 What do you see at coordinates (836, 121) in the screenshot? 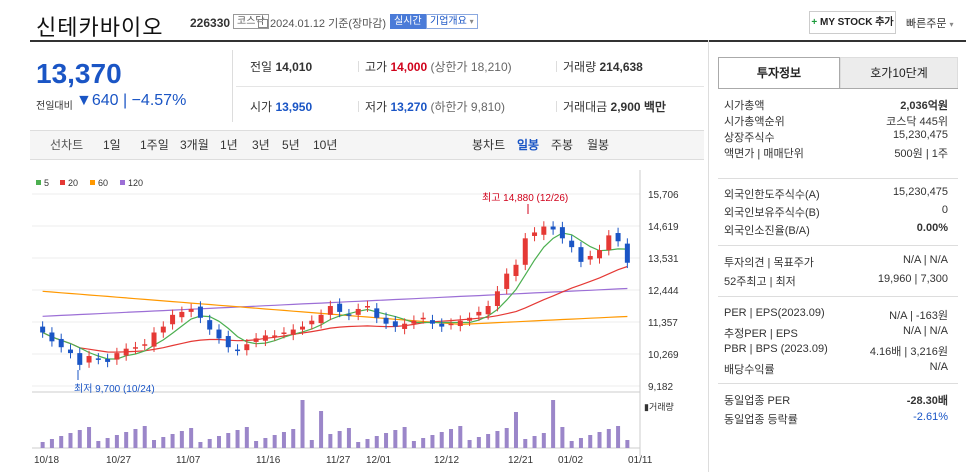
I see `invest-row: 시가총액순위 코스닥 445위` at bounding box center [836, 121].